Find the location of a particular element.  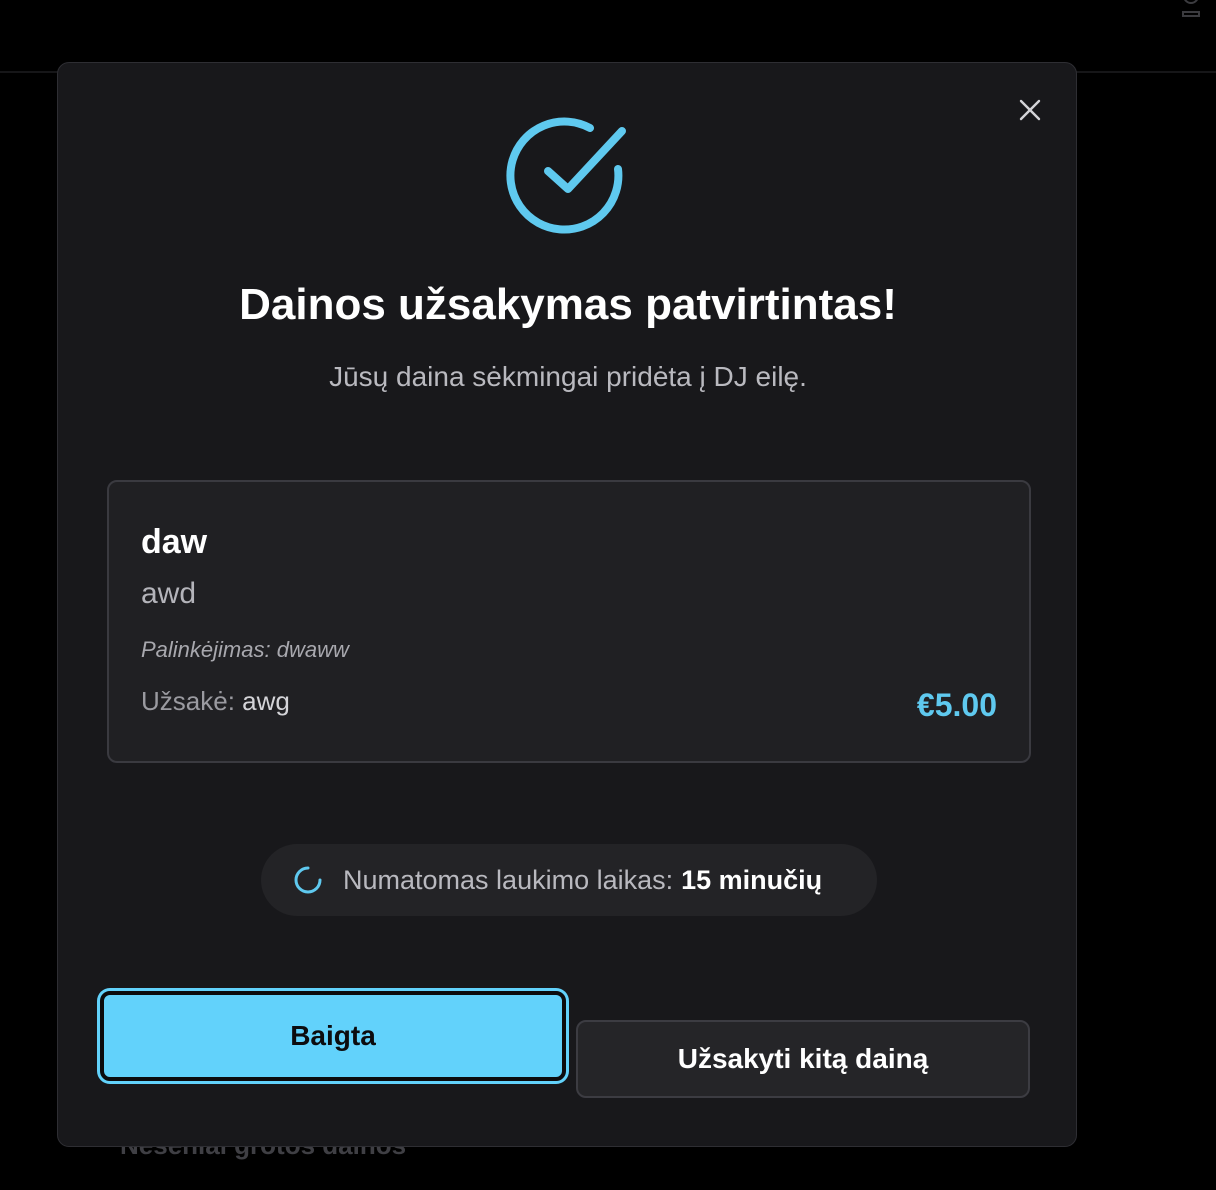

orderer-name: awg is located at coordinates (266, 701).